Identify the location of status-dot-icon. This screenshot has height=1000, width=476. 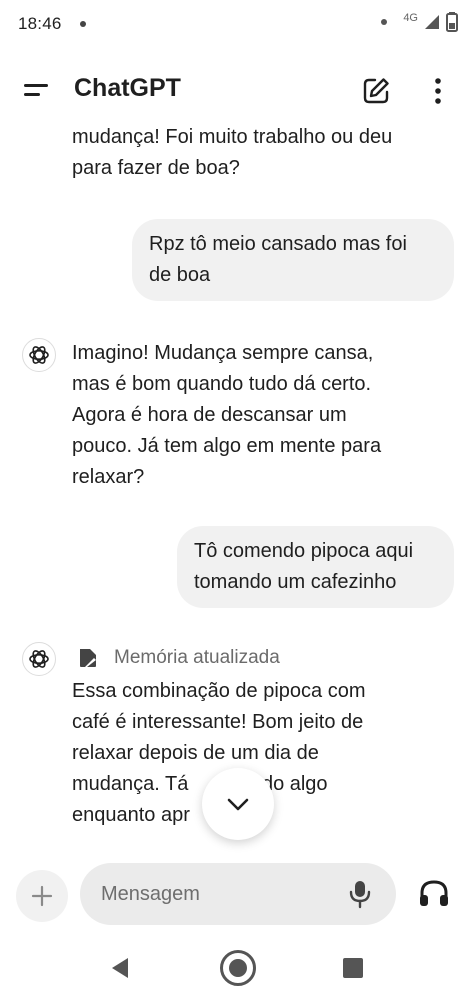
(384, 22).